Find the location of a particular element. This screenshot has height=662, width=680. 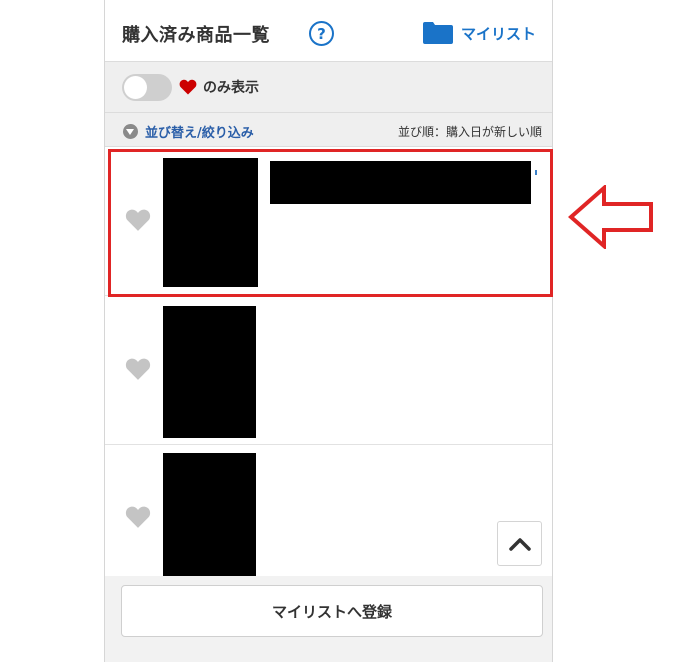

filter-bar: のみ表示 is located at coordinates (328, 87).